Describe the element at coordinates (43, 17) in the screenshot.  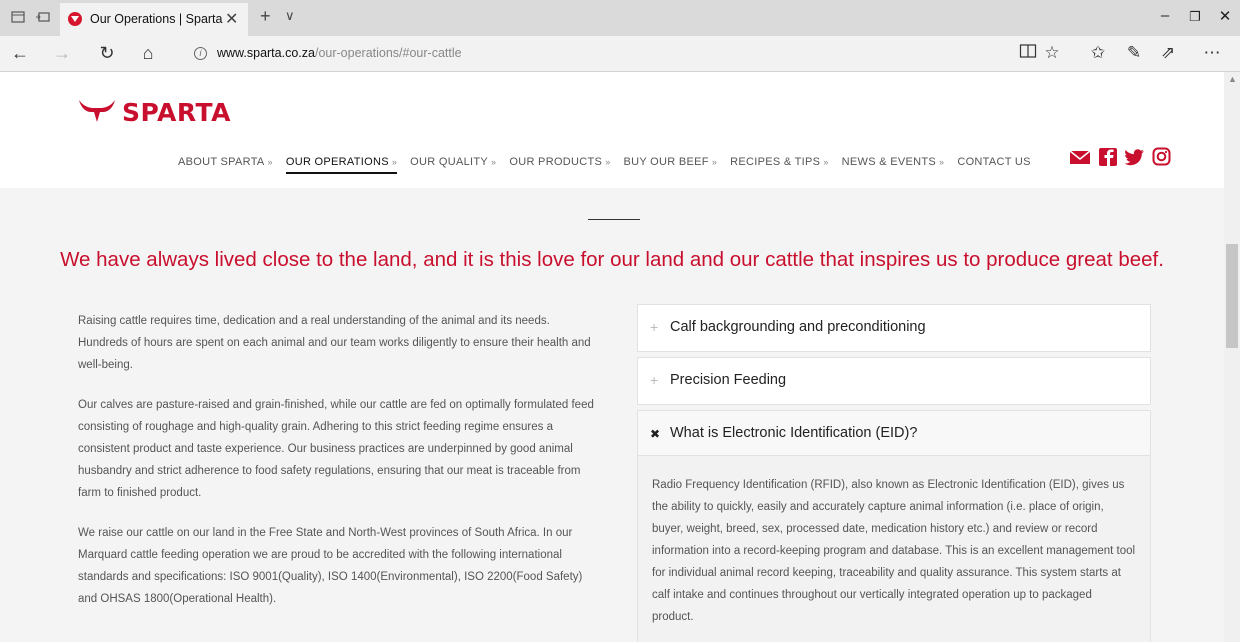
I see `set-tabs-aside-icon` at that location.